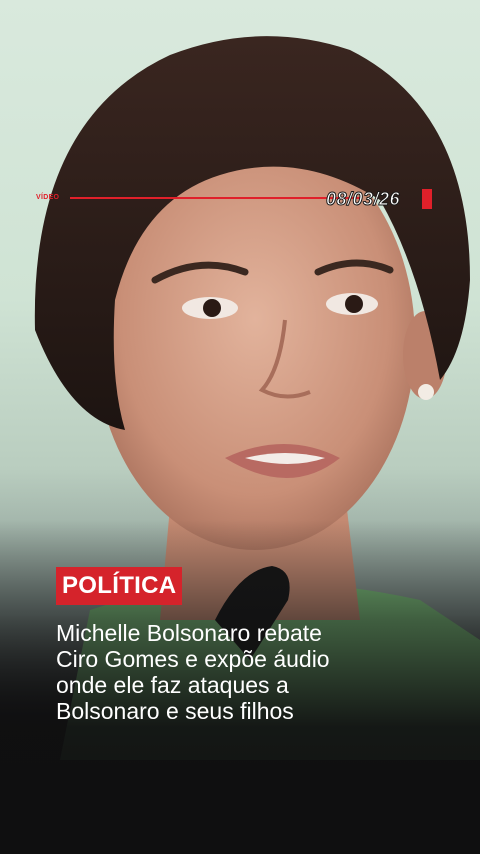 Image resolution: width=480 pixels, height=854 pixels. What do you see at coordinates (363, 199) in the screenshot?
I see `date-label: 08/03/26` at bounding box center [363, 199].